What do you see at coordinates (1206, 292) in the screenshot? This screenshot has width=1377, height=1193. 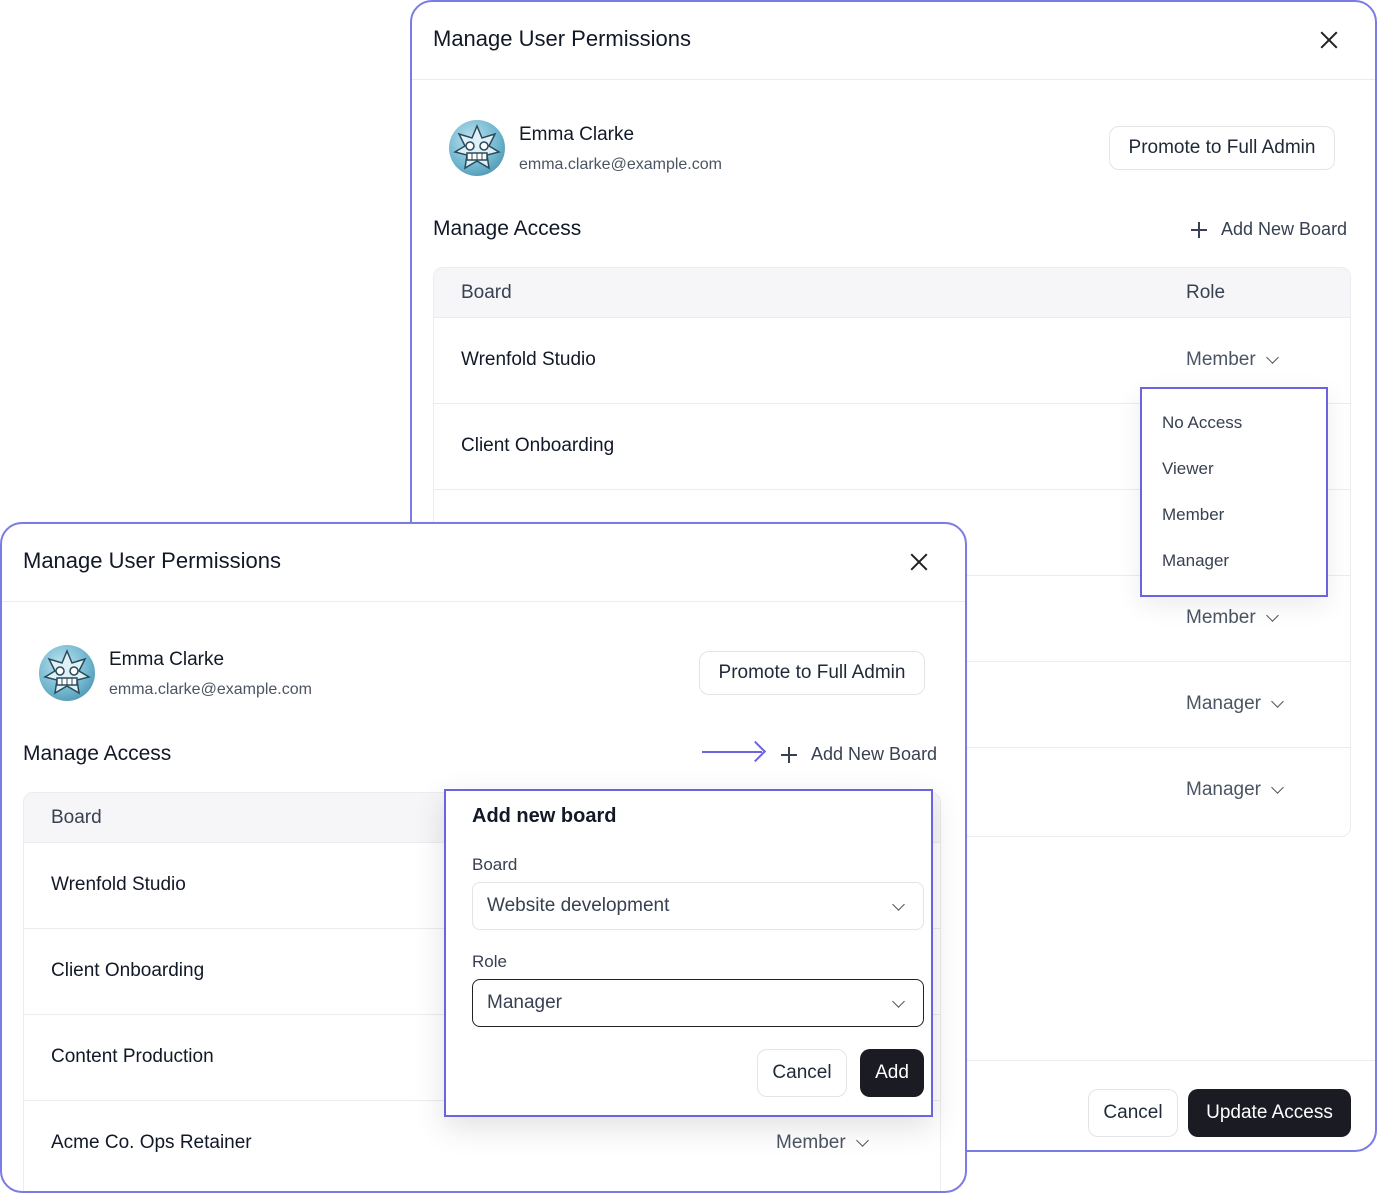 I see `column-header-role: Role` at bounding box center [1206, 292].